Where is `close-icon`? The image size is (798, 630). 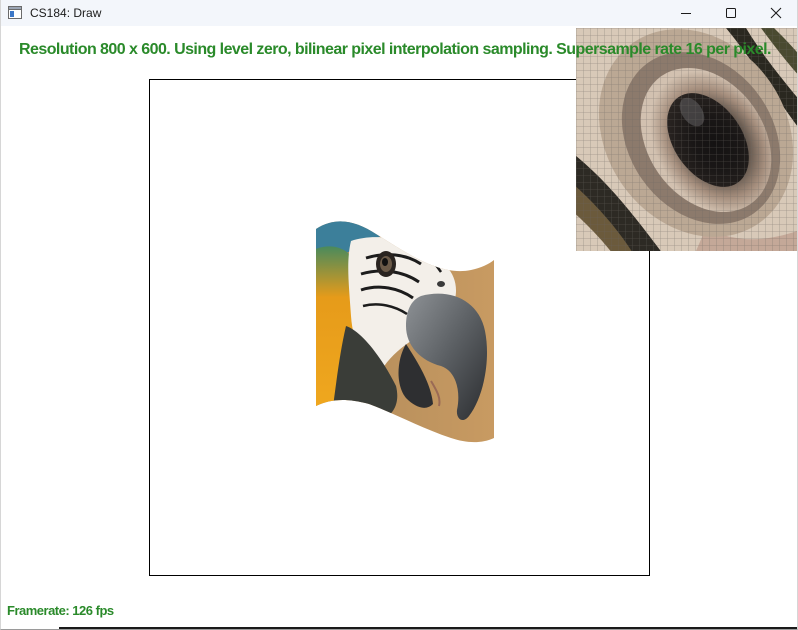 close-icon is located at coordinates (776, 13).